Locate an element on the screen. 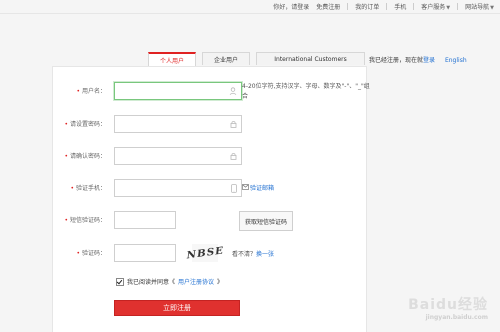 This screenshot has width=500, height=332. phone-icon is located at coordinates (234, 188).